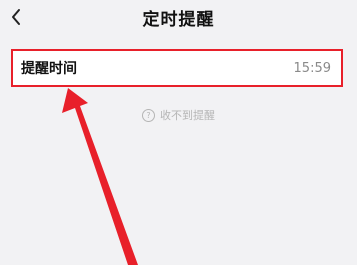 This screenshot has height=265, width=357. I want to click on red-annotation-arrow, so click(100, 176).